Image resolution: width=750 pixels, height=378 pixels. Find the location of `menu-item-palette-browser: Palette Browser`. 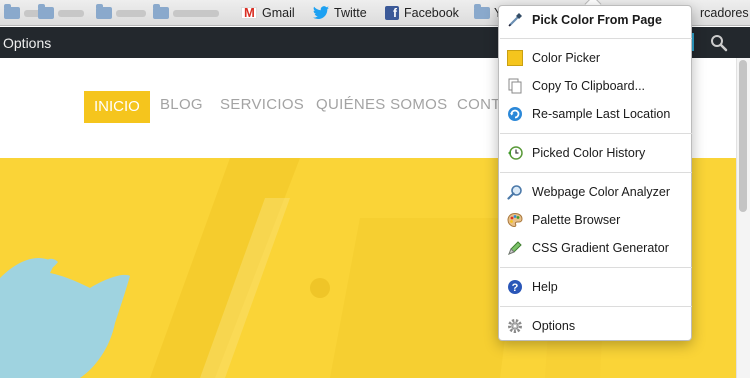

menu-item-palette-browser: Palette Browser is located at coordinates (596, 220).